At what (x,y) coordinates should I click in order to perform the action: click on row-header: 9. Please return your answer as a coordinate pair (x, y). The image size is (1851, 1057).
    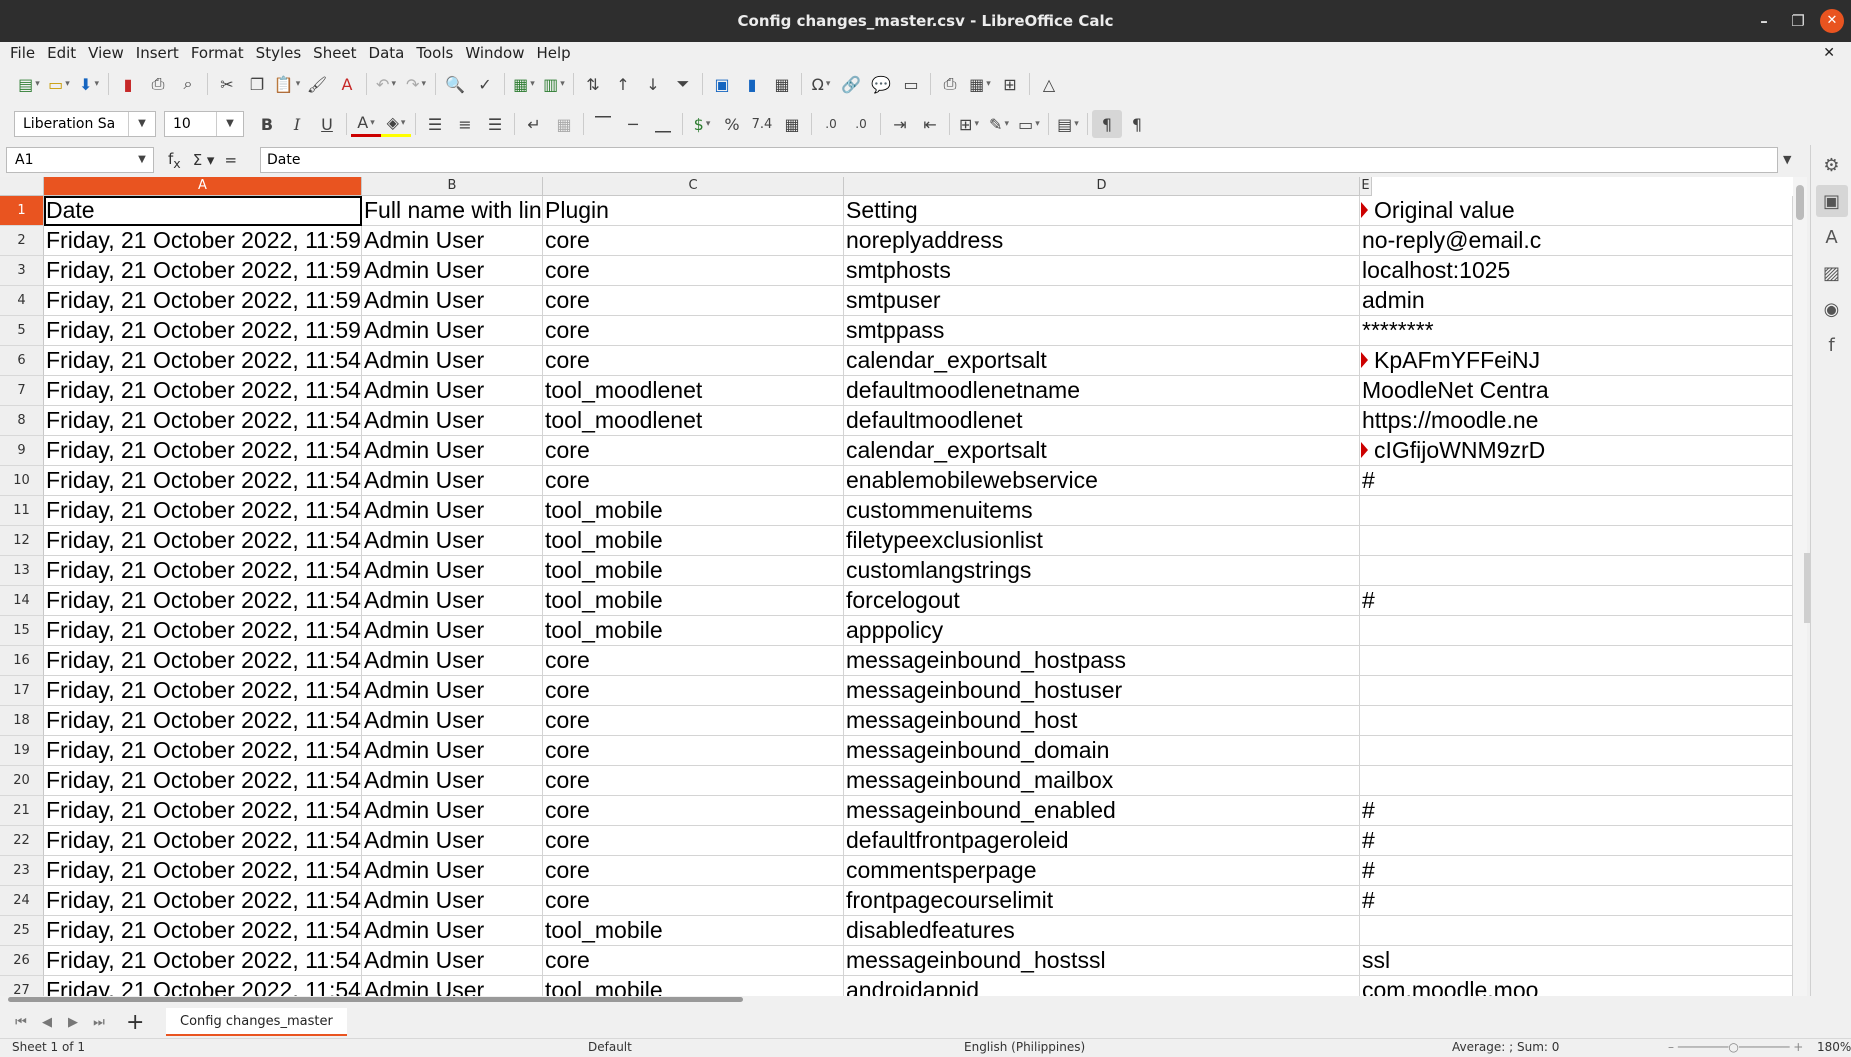
    Looking at the image, I should click on (22, 451).